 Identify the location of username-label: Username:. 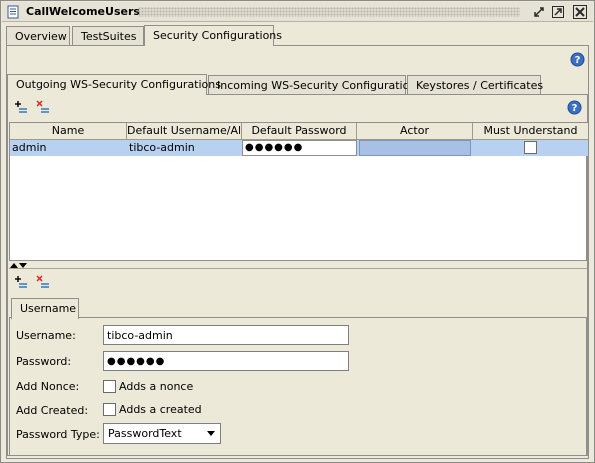
(46, 335).